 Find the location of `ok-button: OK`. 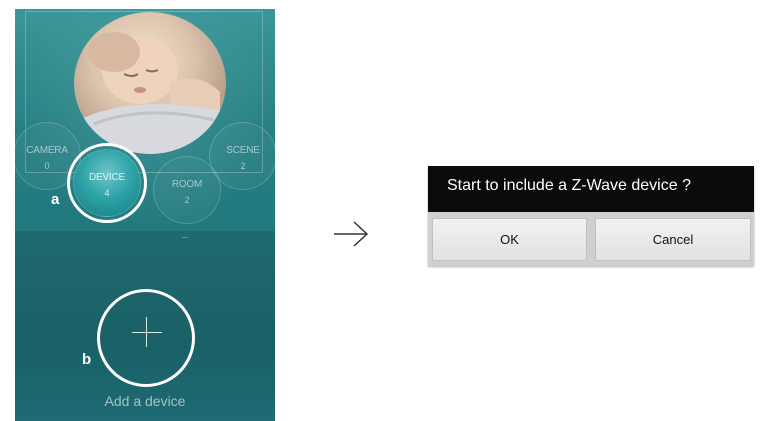

ok-button: OK is located at coordinates (509, 239).